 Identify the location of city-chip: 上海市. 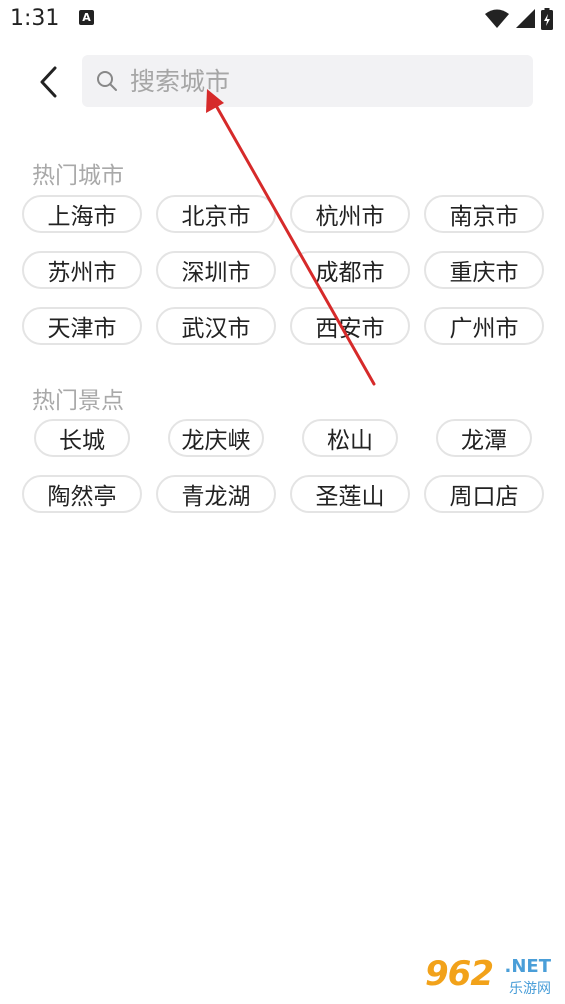
(82, 214).